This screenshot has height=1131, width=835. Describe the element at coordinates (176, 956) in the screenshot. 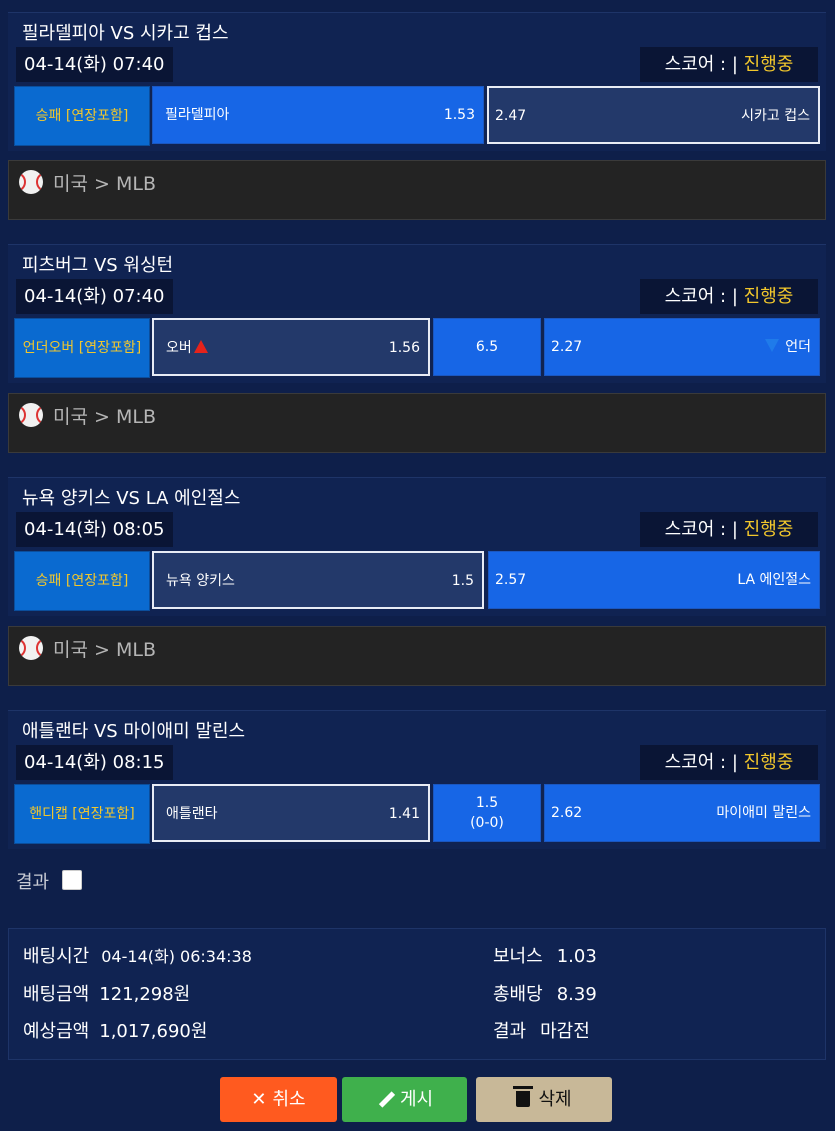

I see `bet-time-value: 04-14(화) 06:34:38` at that location.